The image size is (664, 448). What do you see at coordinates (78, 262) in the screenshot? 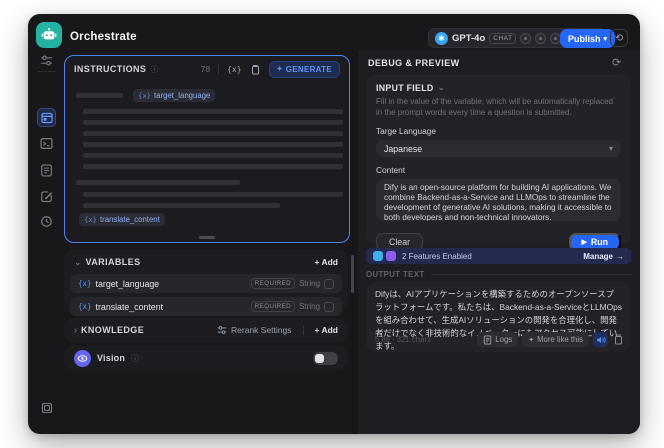
I see `chevron-down-icon: ⌄` at bounding box center [78, 262].